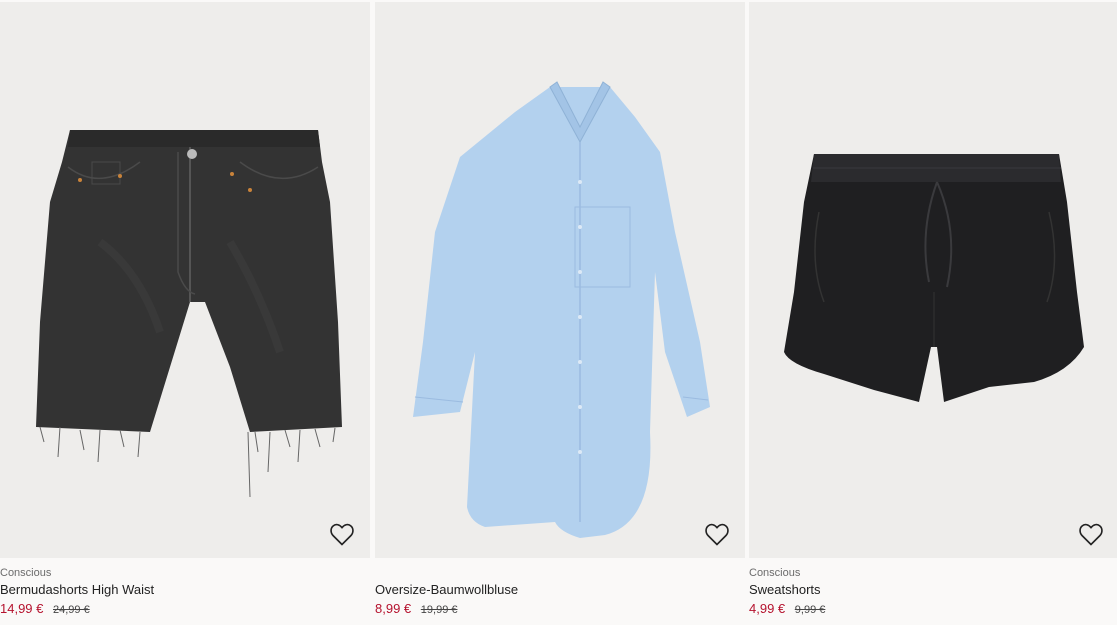 Image resolution: width=1117 pixels, height=625 pixels. I want to click on product-name: Oversize-Baumwollbluse, so click(560, 590).